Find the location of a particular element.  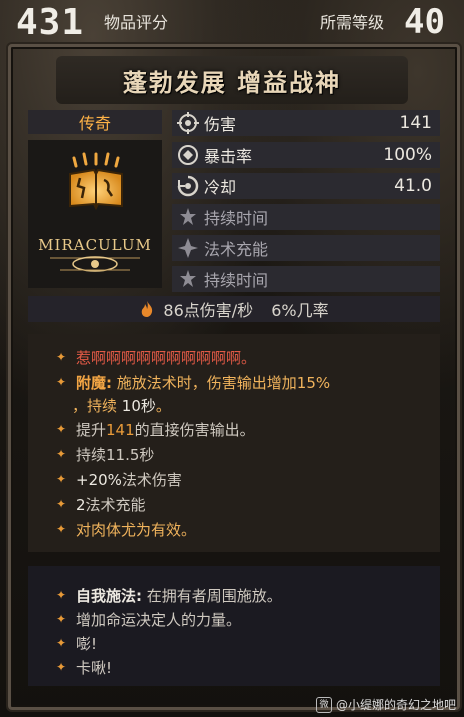

effect-line: 附魔: 施放法术时，伤害输出增加15% is located at coordinates (203, 382).